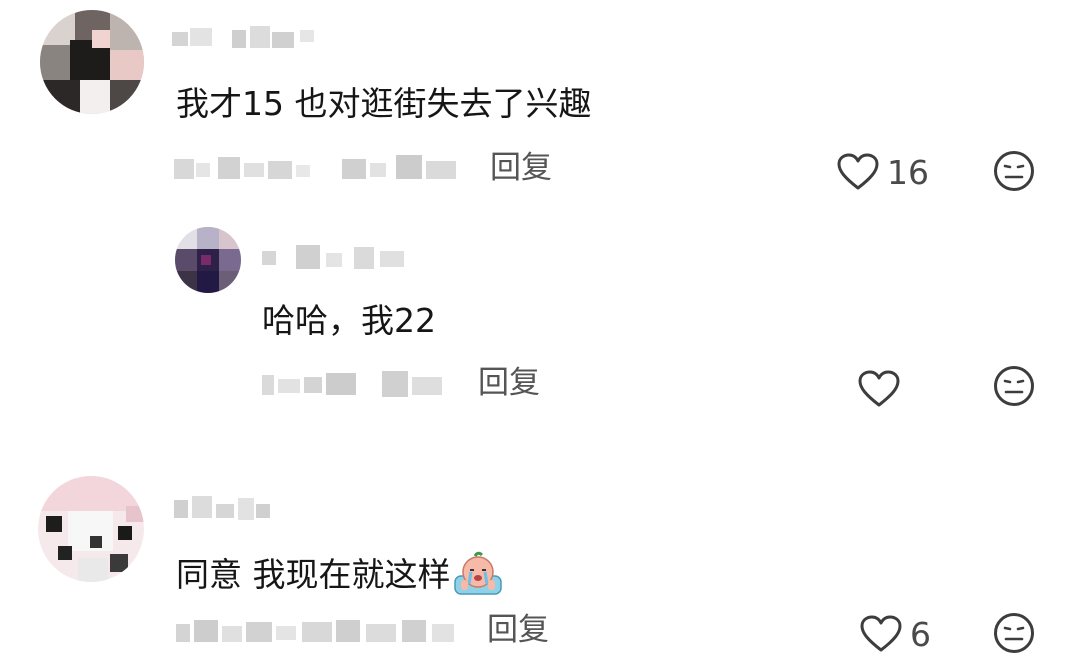  What do you see at coordinates (908, 172) in the screenshot?
I see `like-count: 16` at bounding box center [908, 172].